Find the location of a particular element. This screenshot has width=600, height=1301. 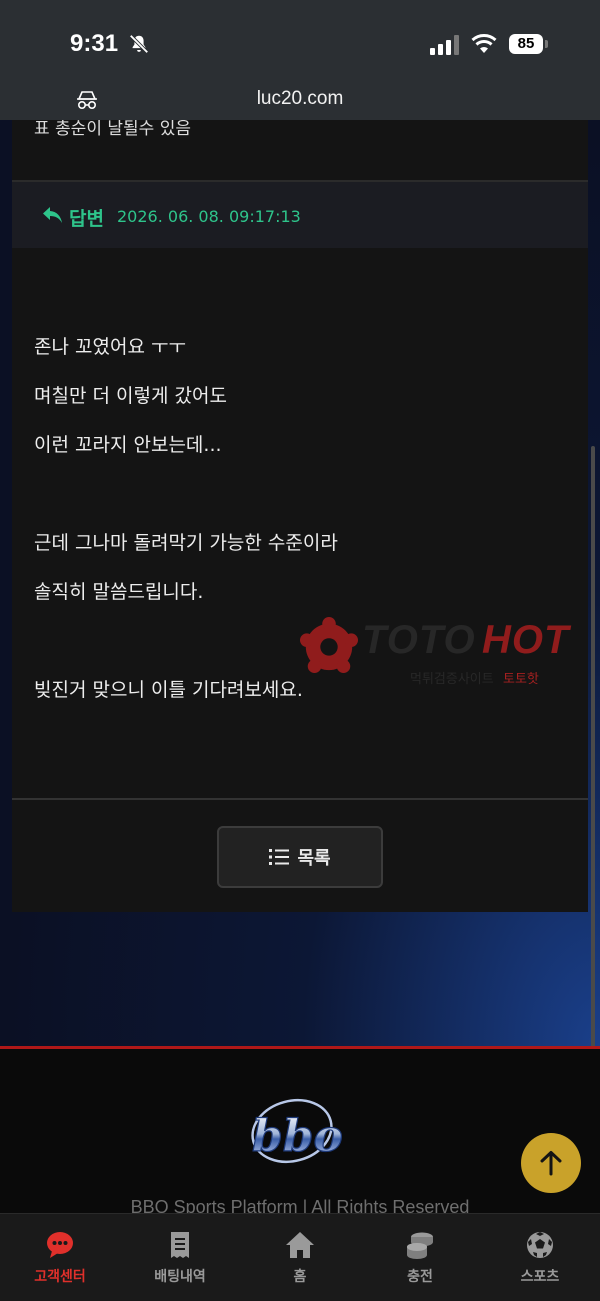

reply-icon is located at coordinates (52, 215).